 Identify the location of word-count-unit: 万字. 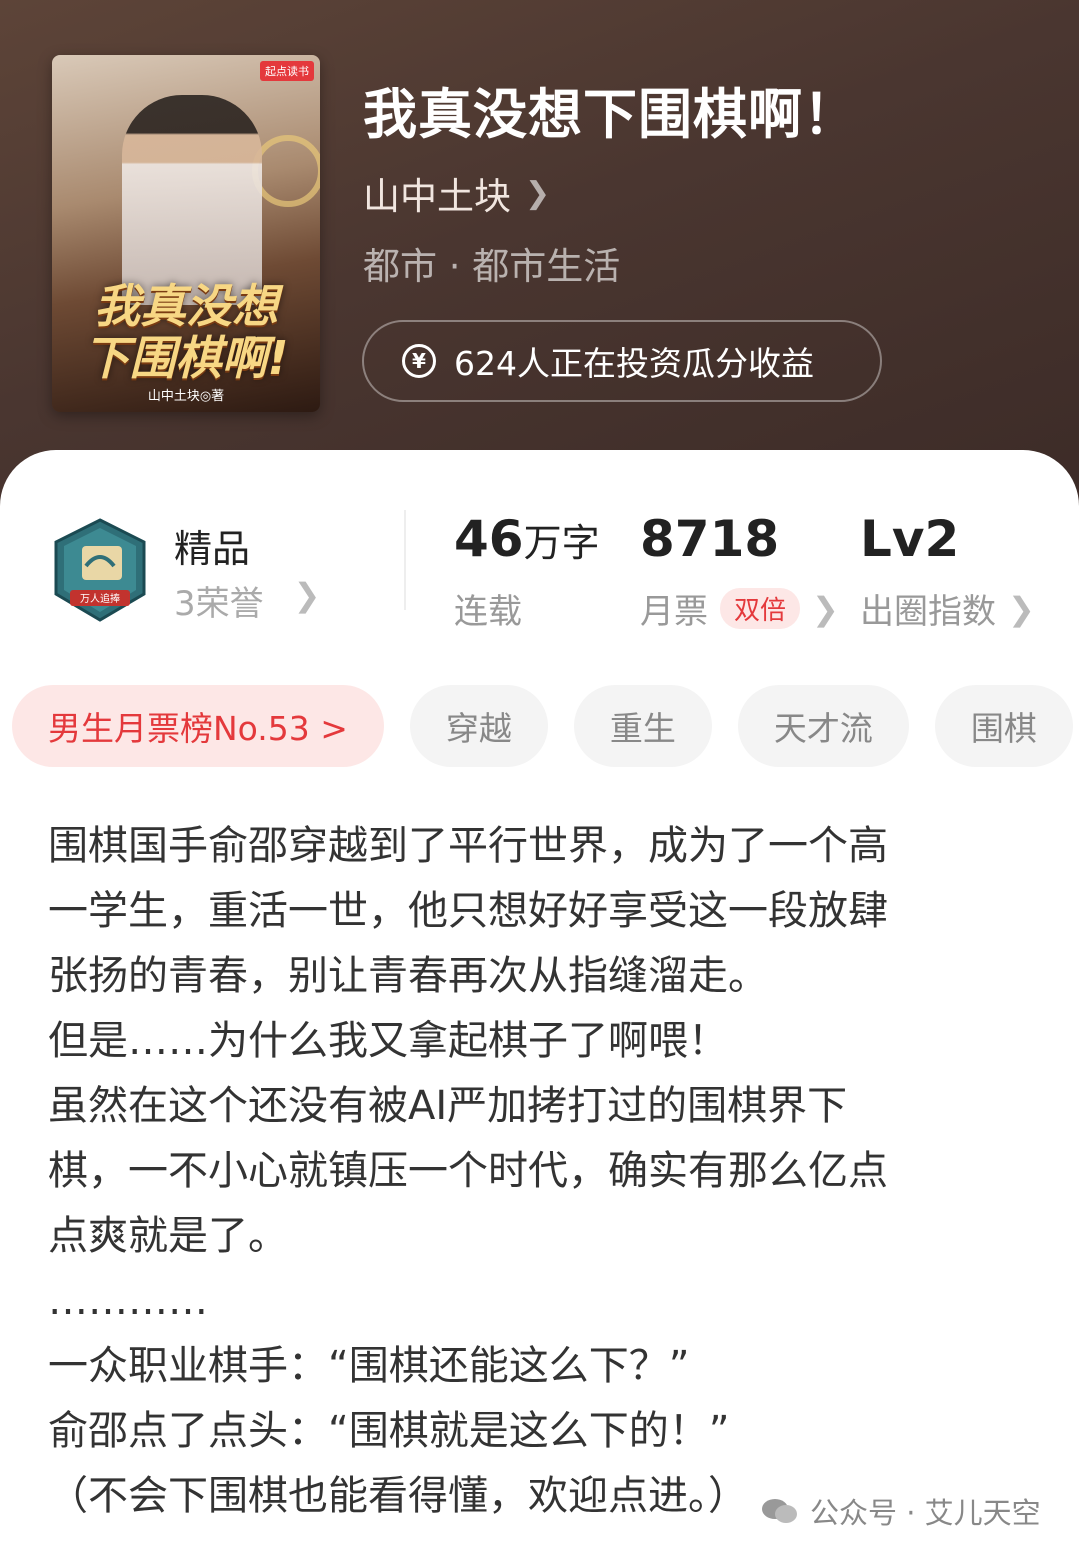
(561, 543).